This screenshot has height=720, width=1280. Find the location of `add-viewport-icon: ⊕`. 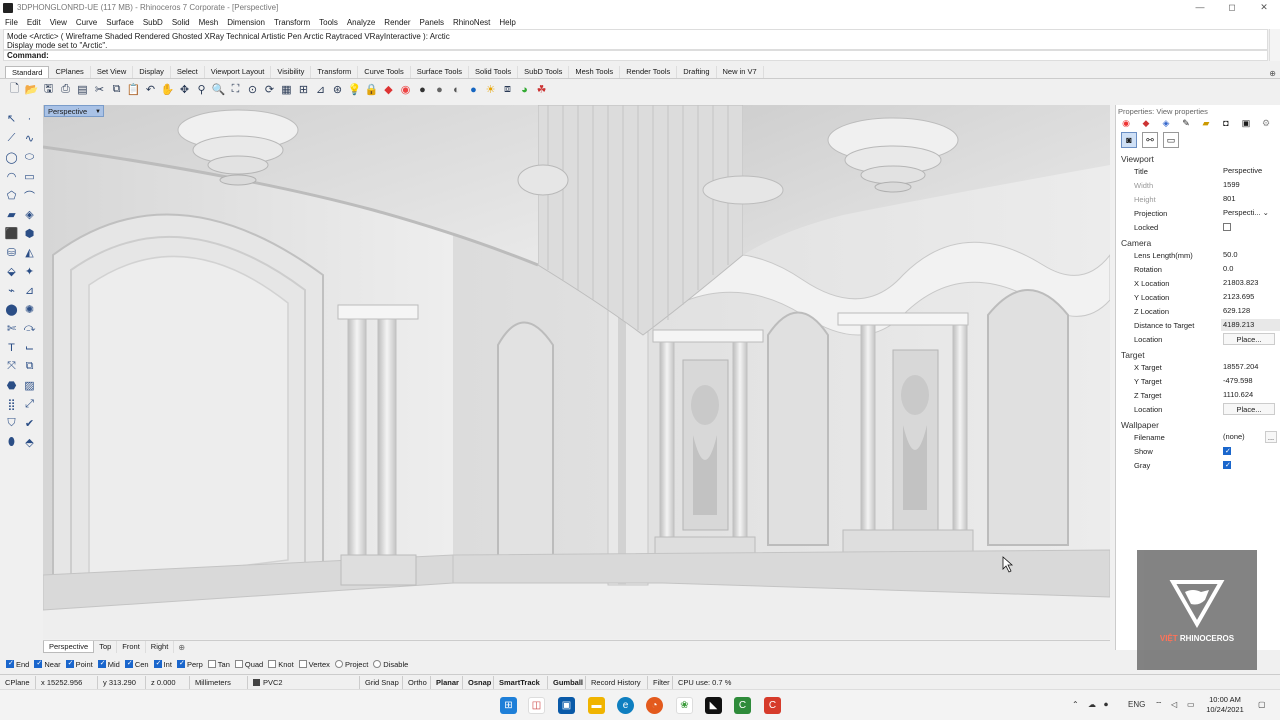

add-viewport-icon: ⊕ is located at coordinates (181, 647).